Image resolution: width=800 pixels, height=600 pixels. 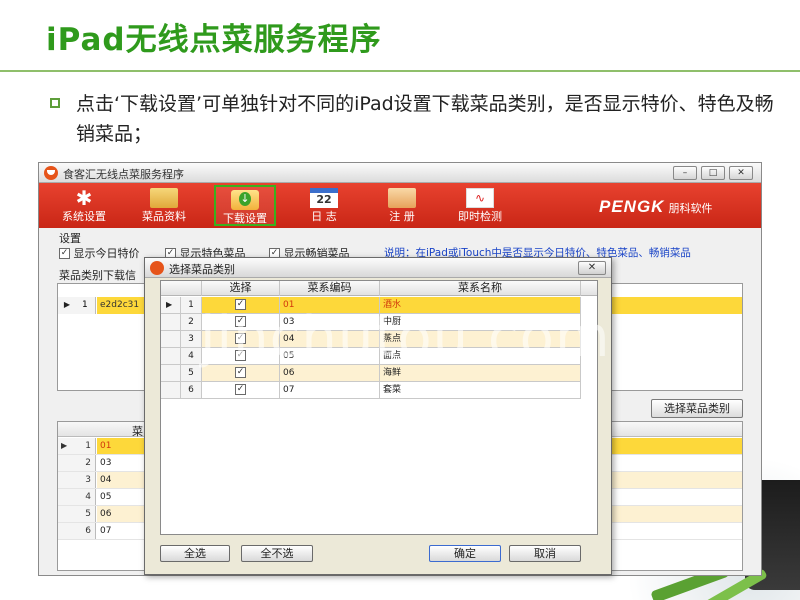 I want to click on option-show-today-special: ✓ 显示今日特价, so click(x=99, y=253).